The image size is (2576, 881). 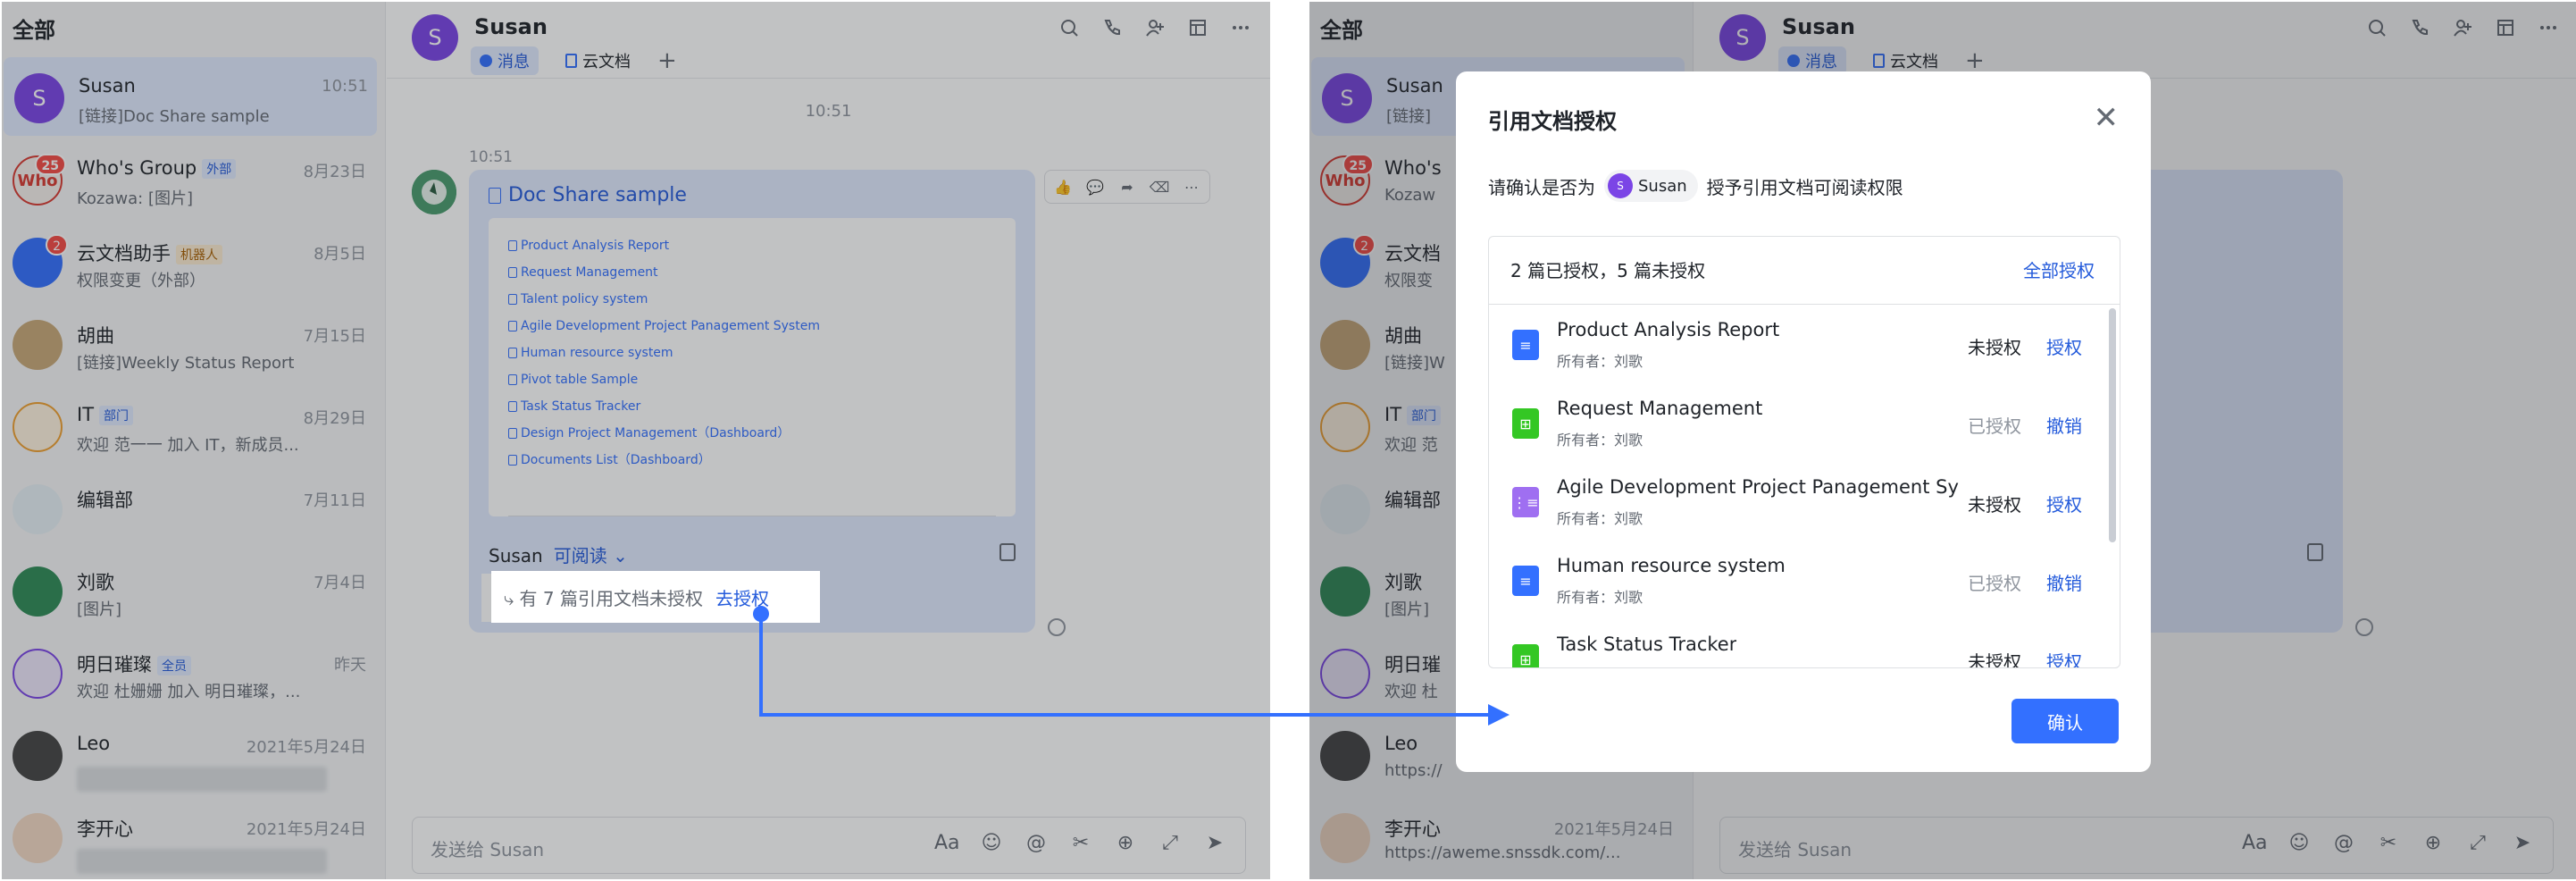 I want to click on flow-arrow, so click(x=1132, y=666).